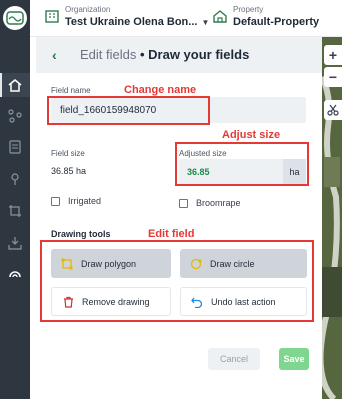 Image resolution: width=342 pixels, height=399 pixels. I want to click on annotation-adjust-size: Adjust size, so click(251, 135).